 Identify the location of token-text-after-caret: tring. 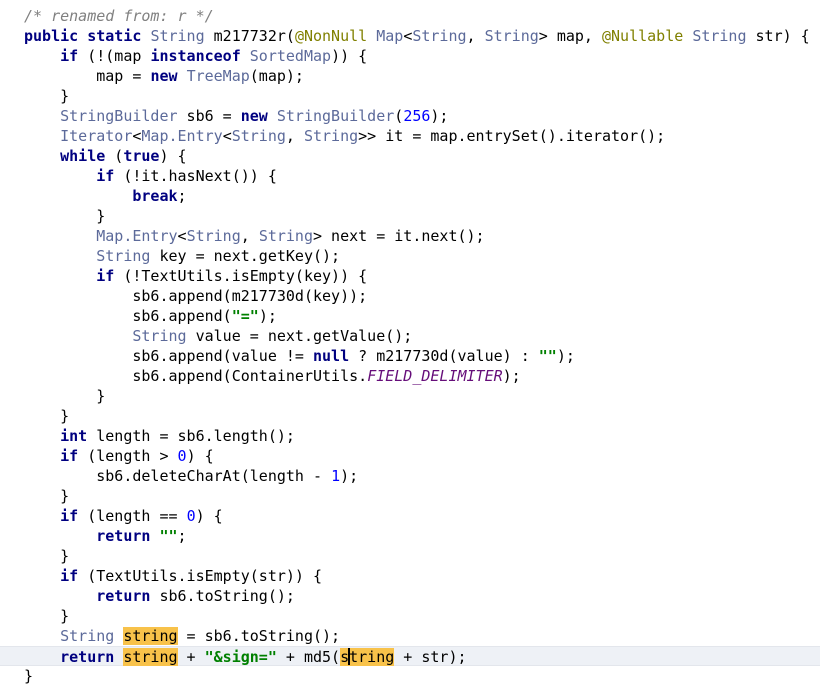
(372, 657).